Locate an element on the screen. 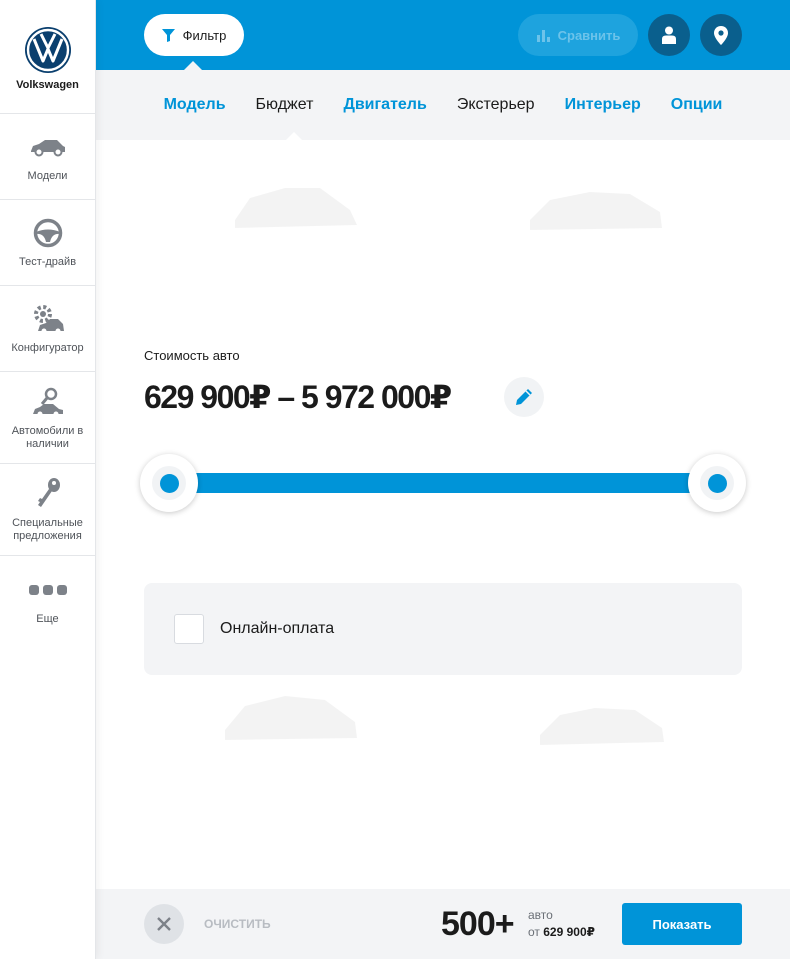 The width and height of the screenshot is (790, 959). close-icon is located at coordinates (164, 924).